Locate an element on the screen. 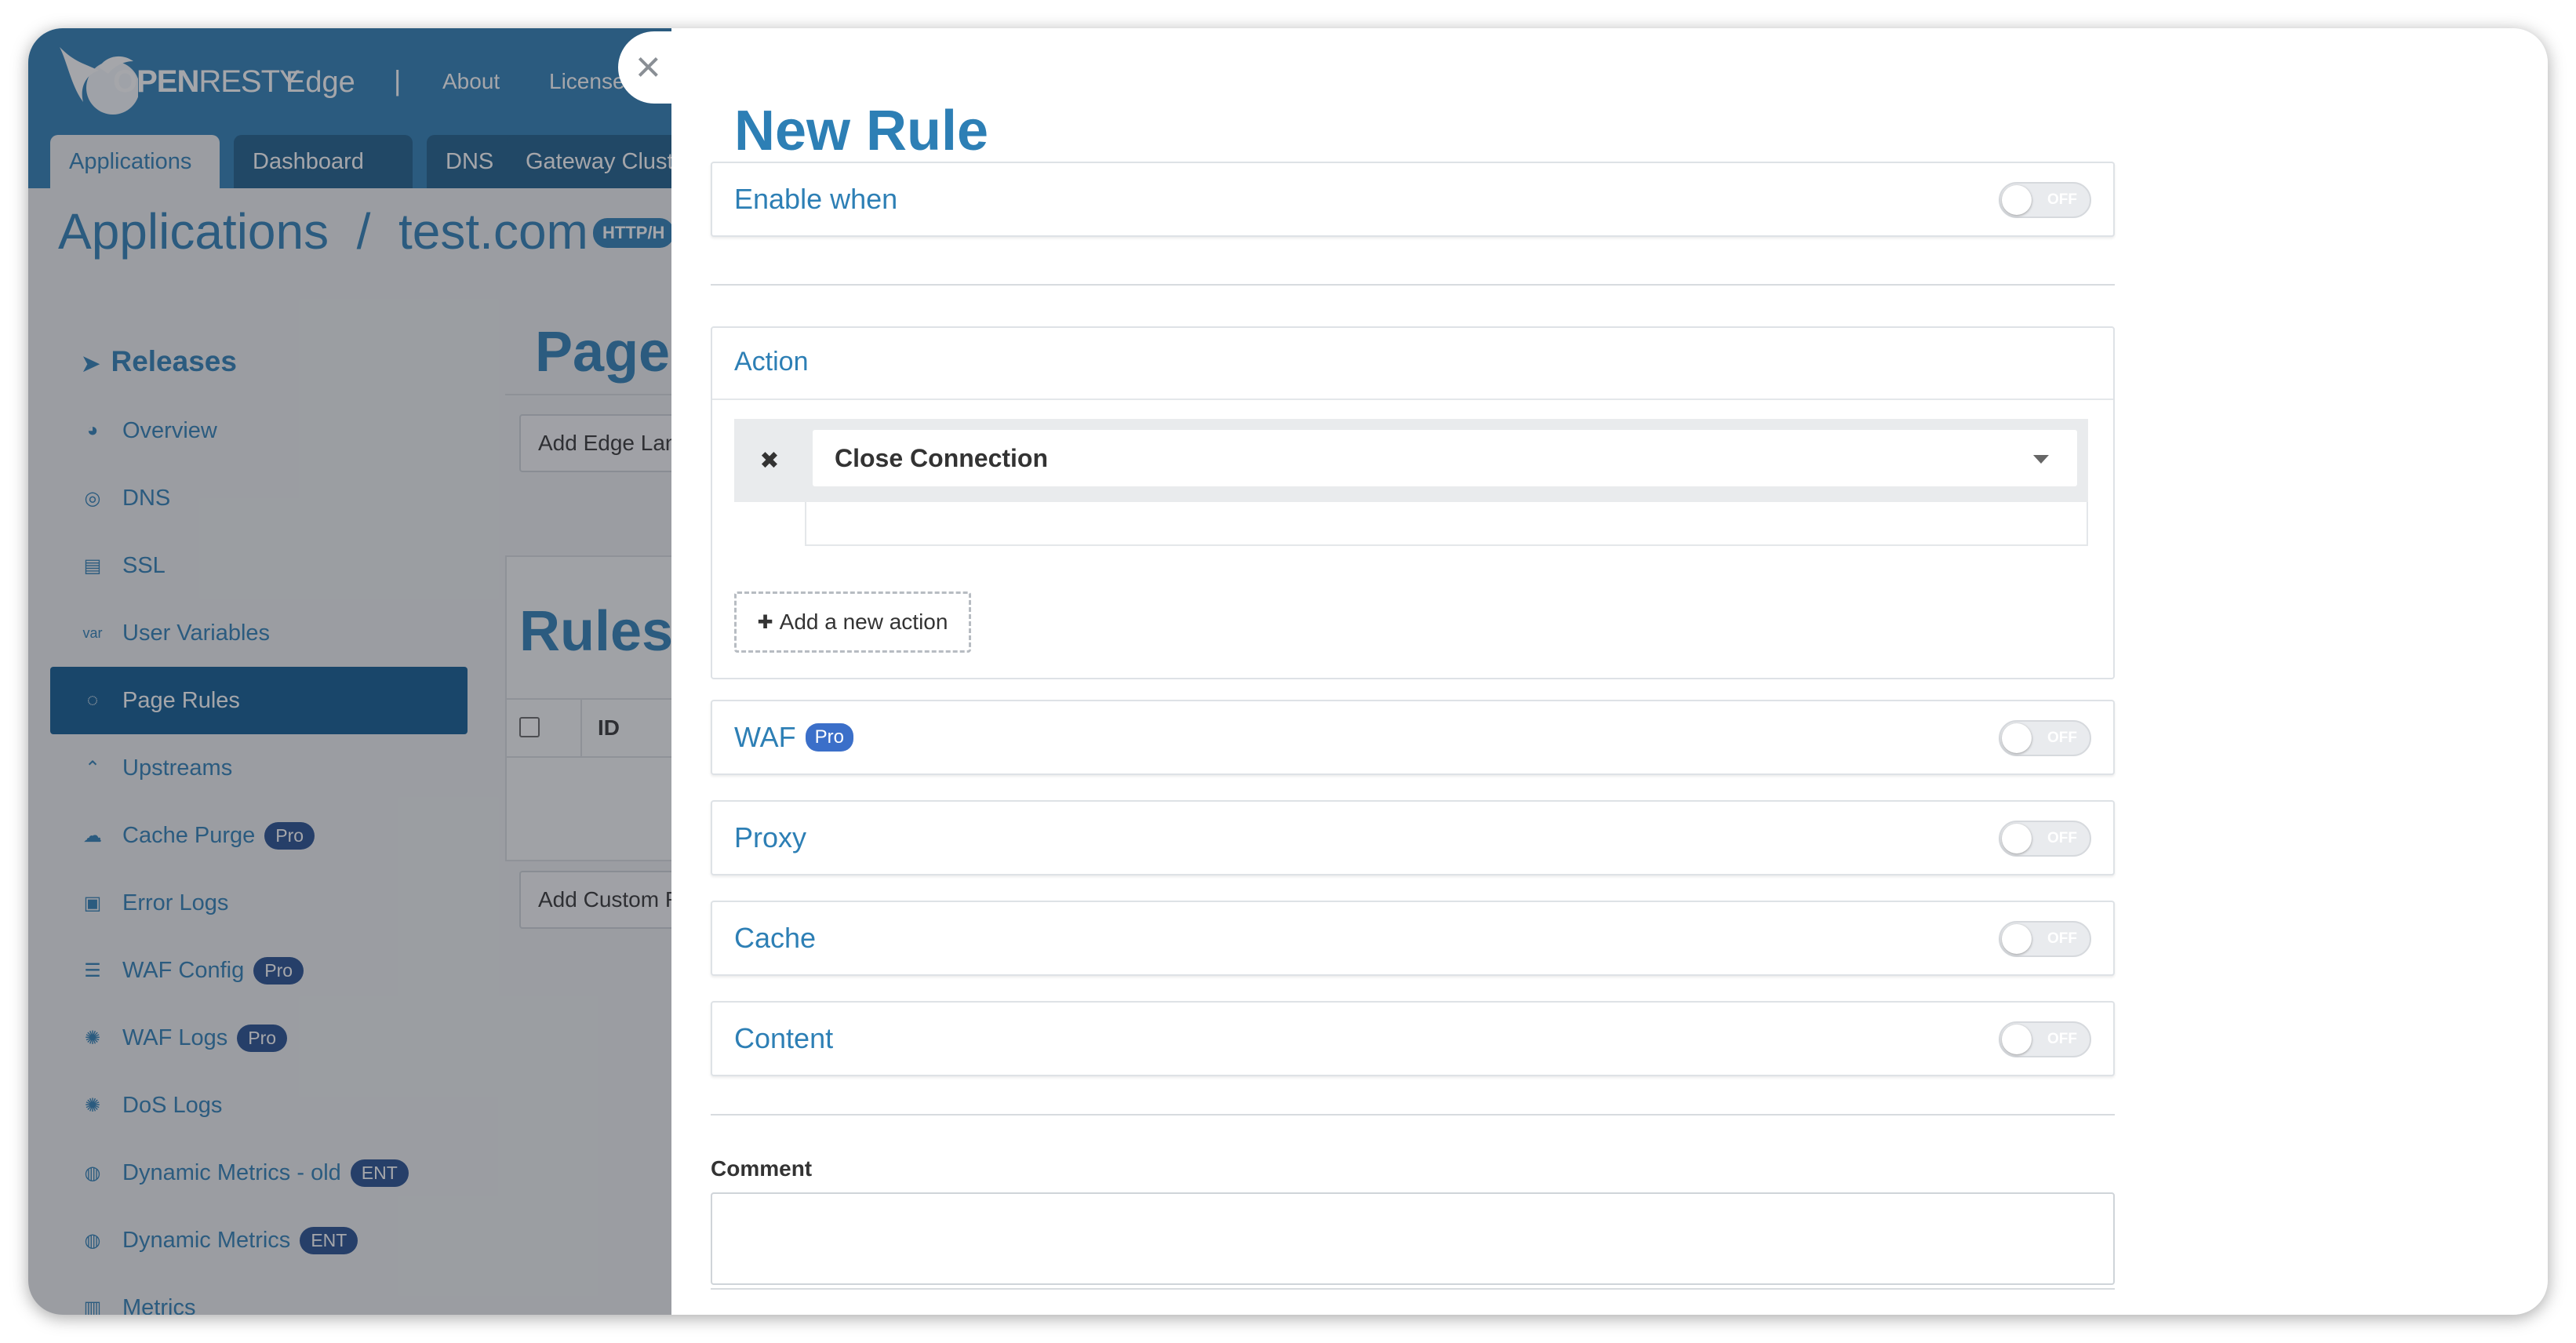 The height and width of the screenshot is (1343, 2576). action-row: ✖ Close Connection is located at coordinates (1411, 460).